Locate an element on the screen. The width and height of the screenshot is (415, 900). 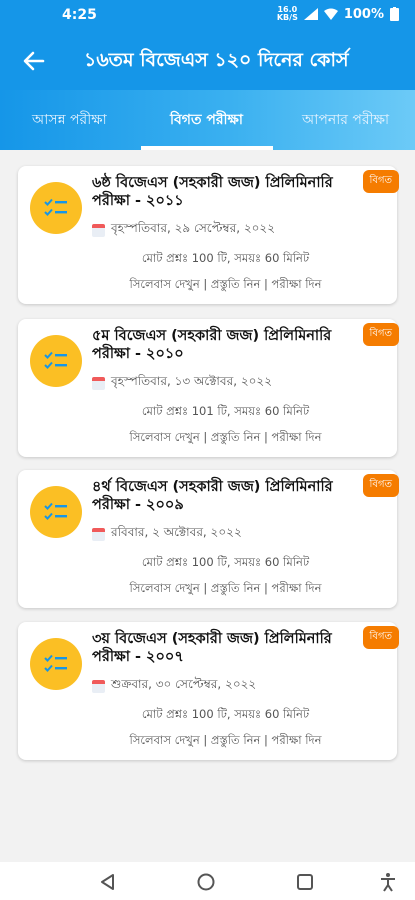
signal-icon is located at coordinates (310, 14).